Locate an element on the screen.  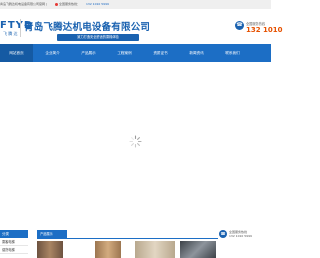
loading-spinner-icon is located at coordinates (135, 141).